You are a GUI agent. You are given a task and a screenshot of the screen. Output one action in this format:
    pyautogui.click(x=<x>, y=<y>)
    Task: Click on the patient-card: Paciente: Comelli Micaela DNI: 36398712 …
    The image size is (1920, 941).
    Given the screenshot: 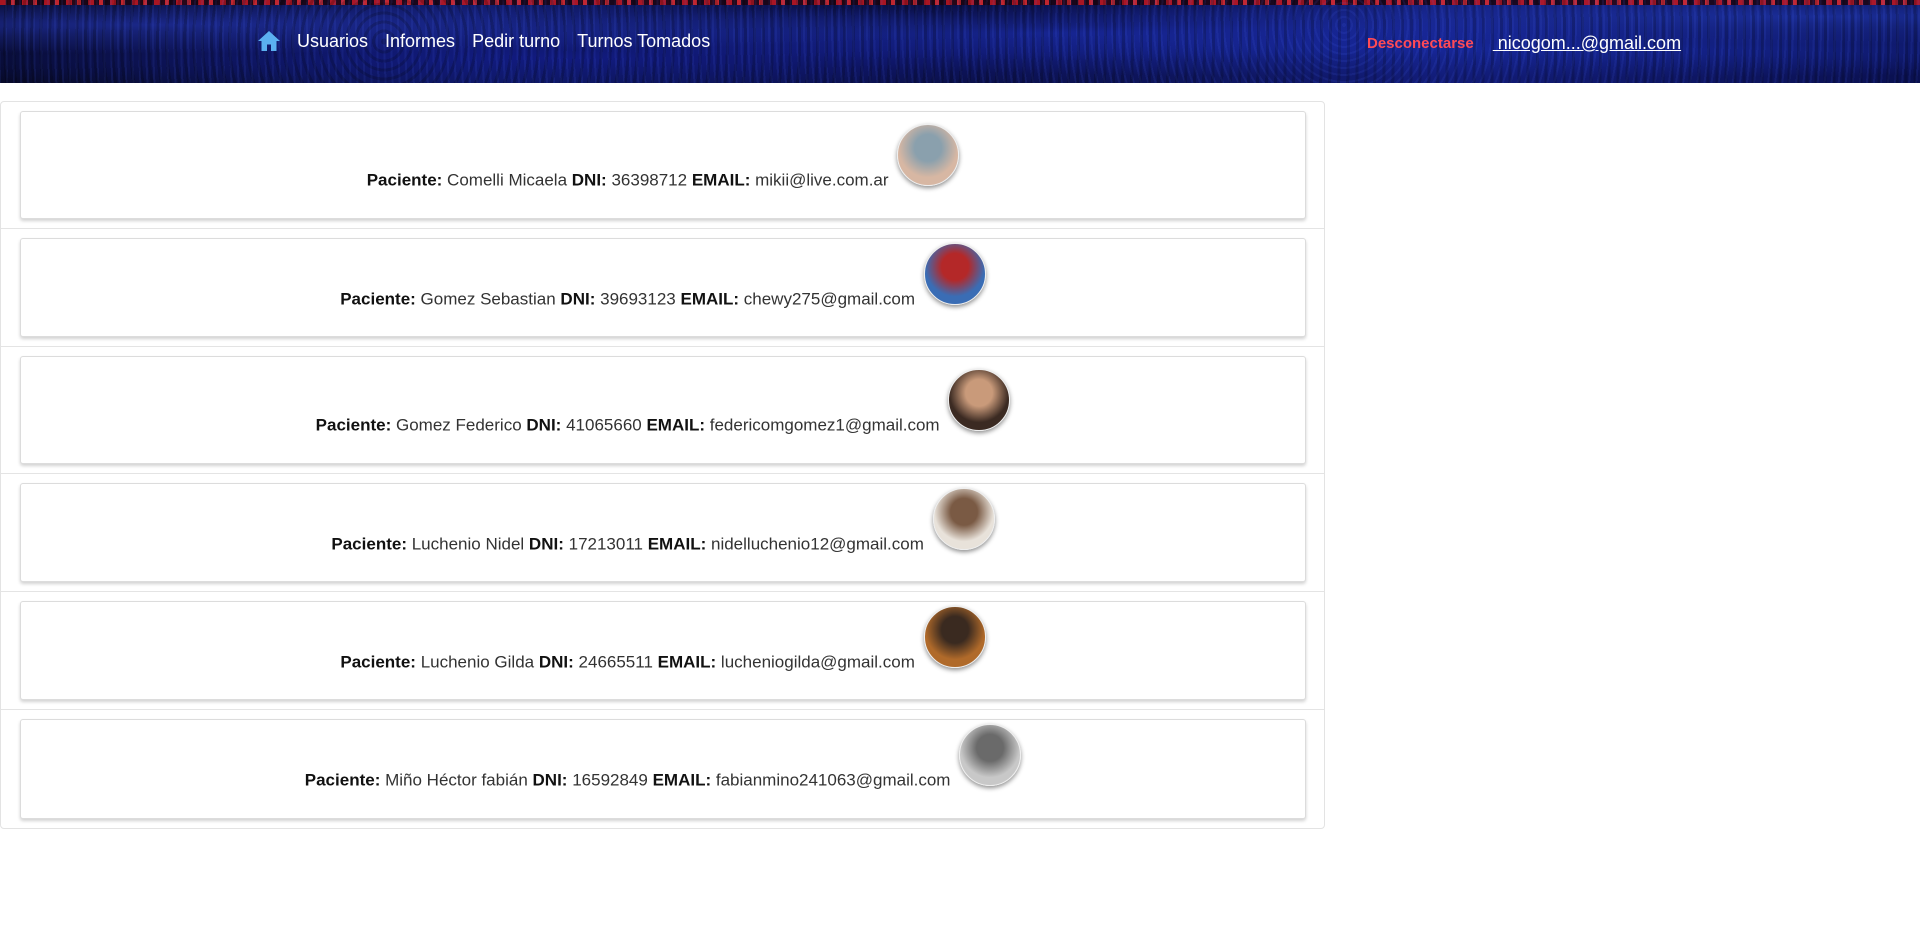 What is the action you would take?
    pyautogui.click(x=663, y=165)
    